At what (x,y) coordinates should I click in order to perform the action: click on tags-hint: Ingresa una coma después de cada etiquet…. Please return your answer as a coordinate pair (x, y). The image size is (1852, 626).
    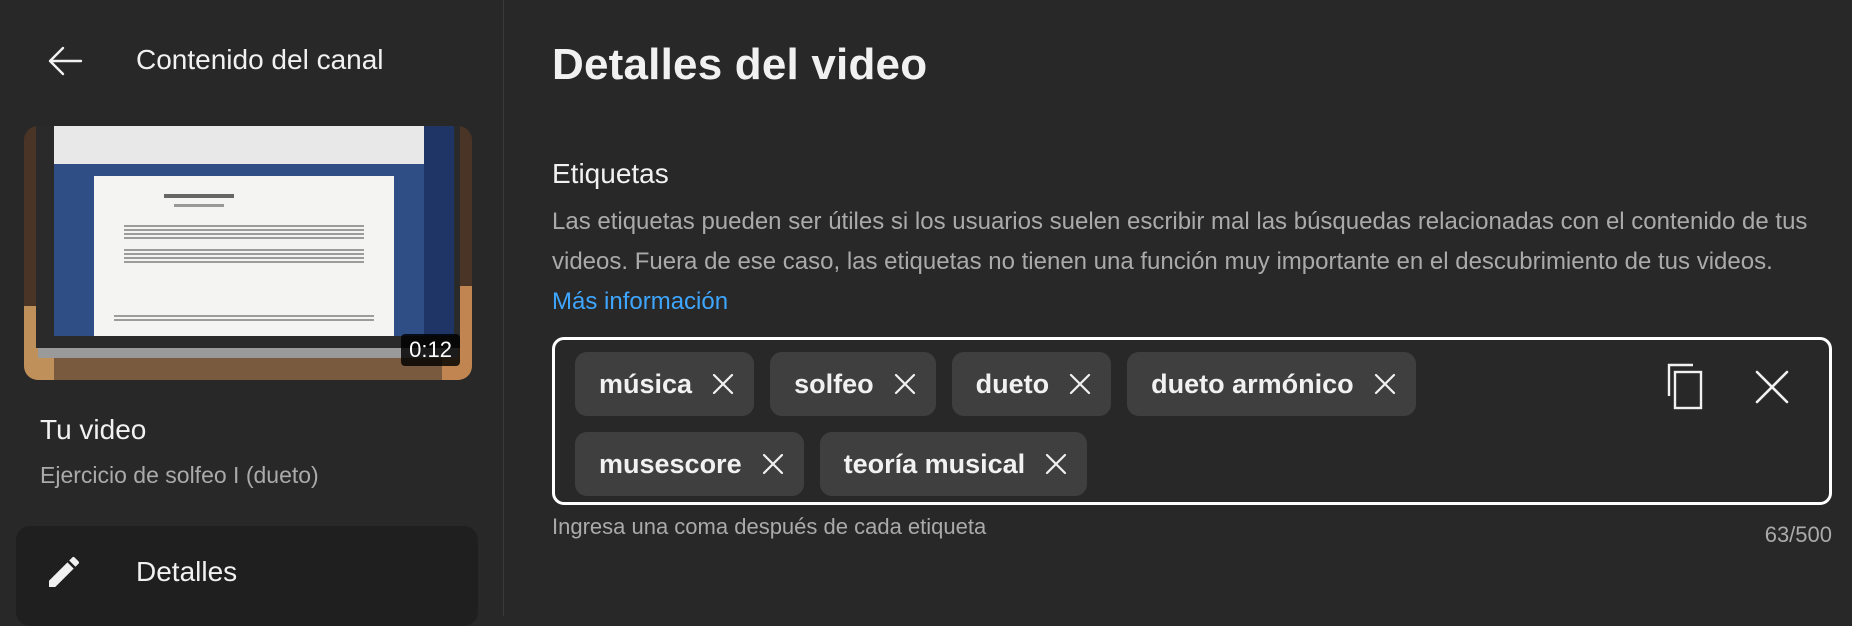
    Looking at the image, I should click on (769, 526).